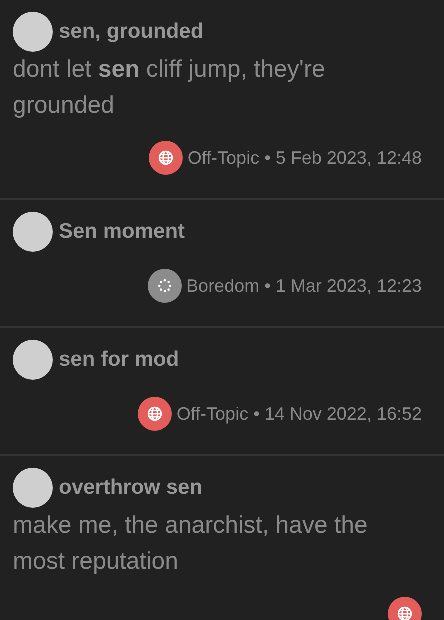 The width and height of the screenshot is (444, 620). What do you see at coordinates (304, 286) in the screenshot?
I see `post-category-and-date: Boredom • 1 Mar 2023, 12:23` at bounding box center [304, 286].